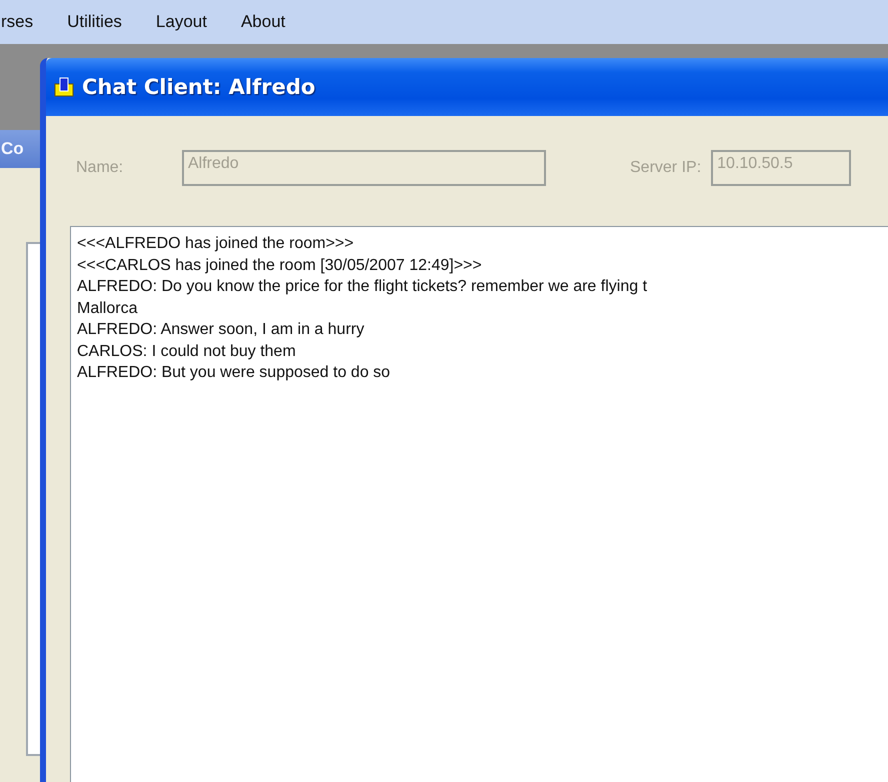 This screenshot has height=782, width=888. What do you see at coordinates (17, 22) in the screenshot?
I see `menu-item: rses` at bounding box center [17, 22].